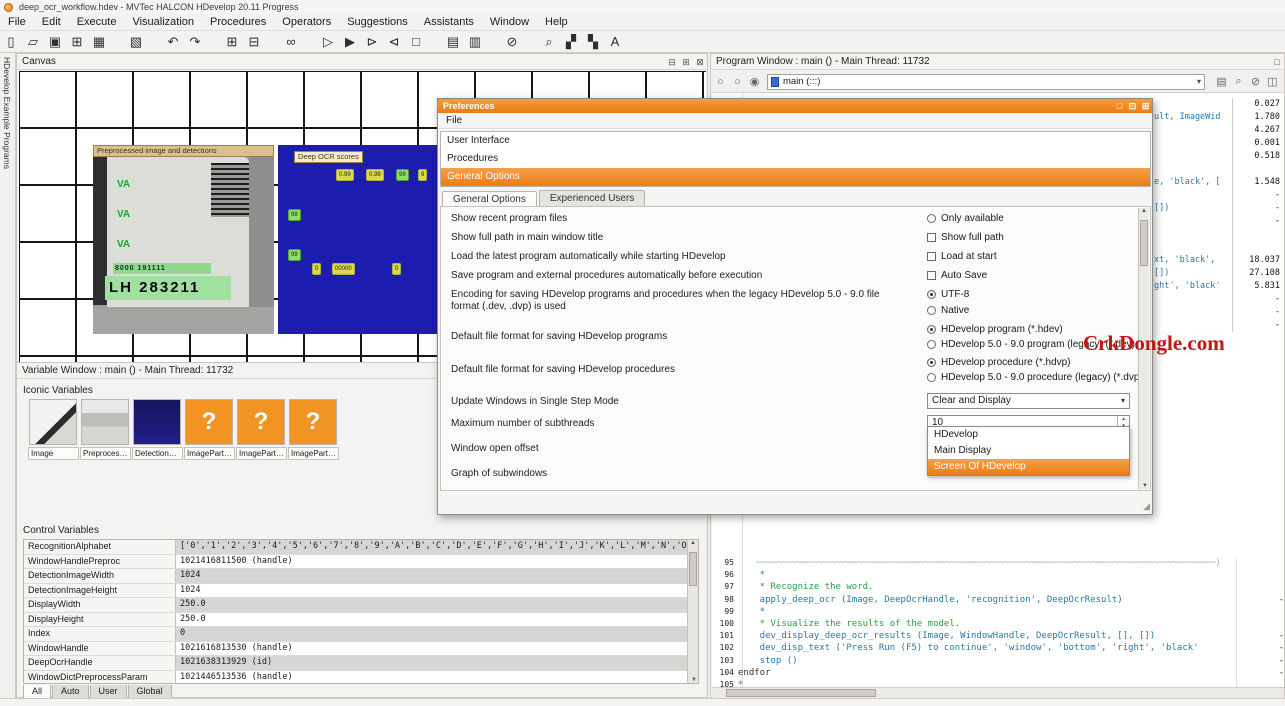  I want to click on program-float-icon: □, so click(1277, 62).